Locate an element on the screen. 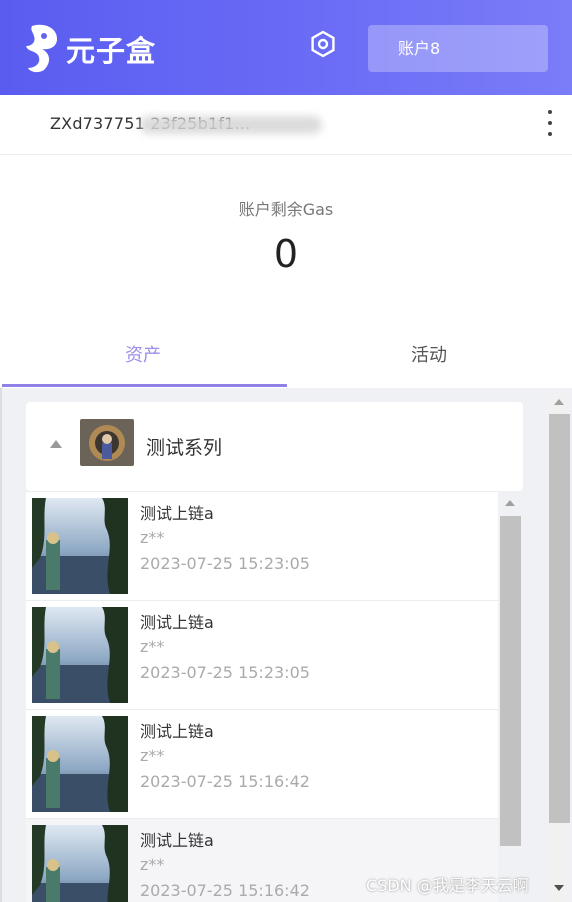  outer-scrollbar-thumb is located at coordinates (559, 618).